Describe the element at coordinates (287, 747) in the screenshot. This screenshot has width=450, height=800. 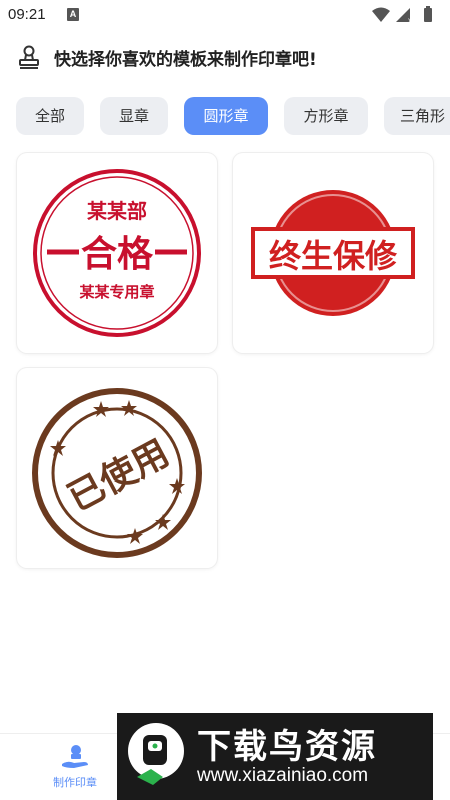
I see `watermark-title: 下载鸟资源` at that location.